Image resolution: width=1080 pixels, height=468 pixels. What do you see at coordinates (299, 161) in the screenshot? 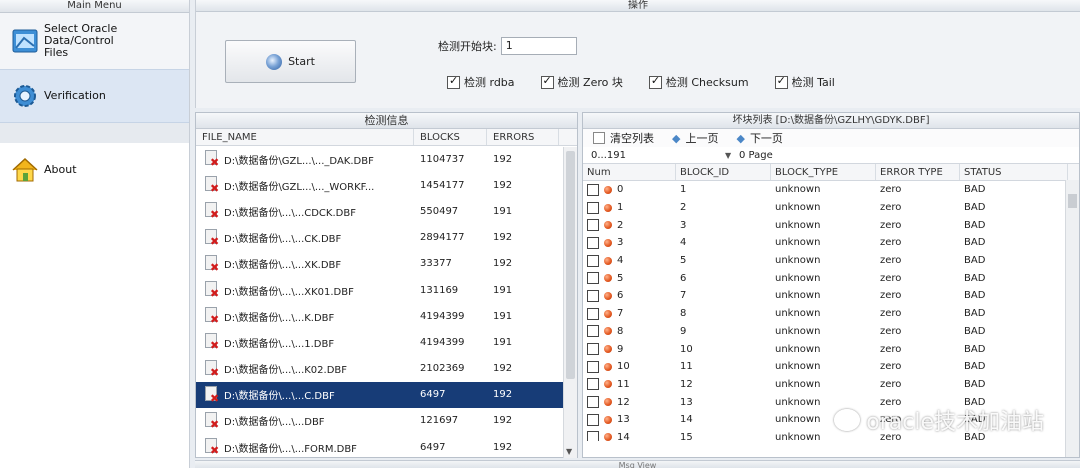
I see `file-name-text: D:\数据备份\GZL...\..._DAK.DBF` at bounding box center [299, 161].